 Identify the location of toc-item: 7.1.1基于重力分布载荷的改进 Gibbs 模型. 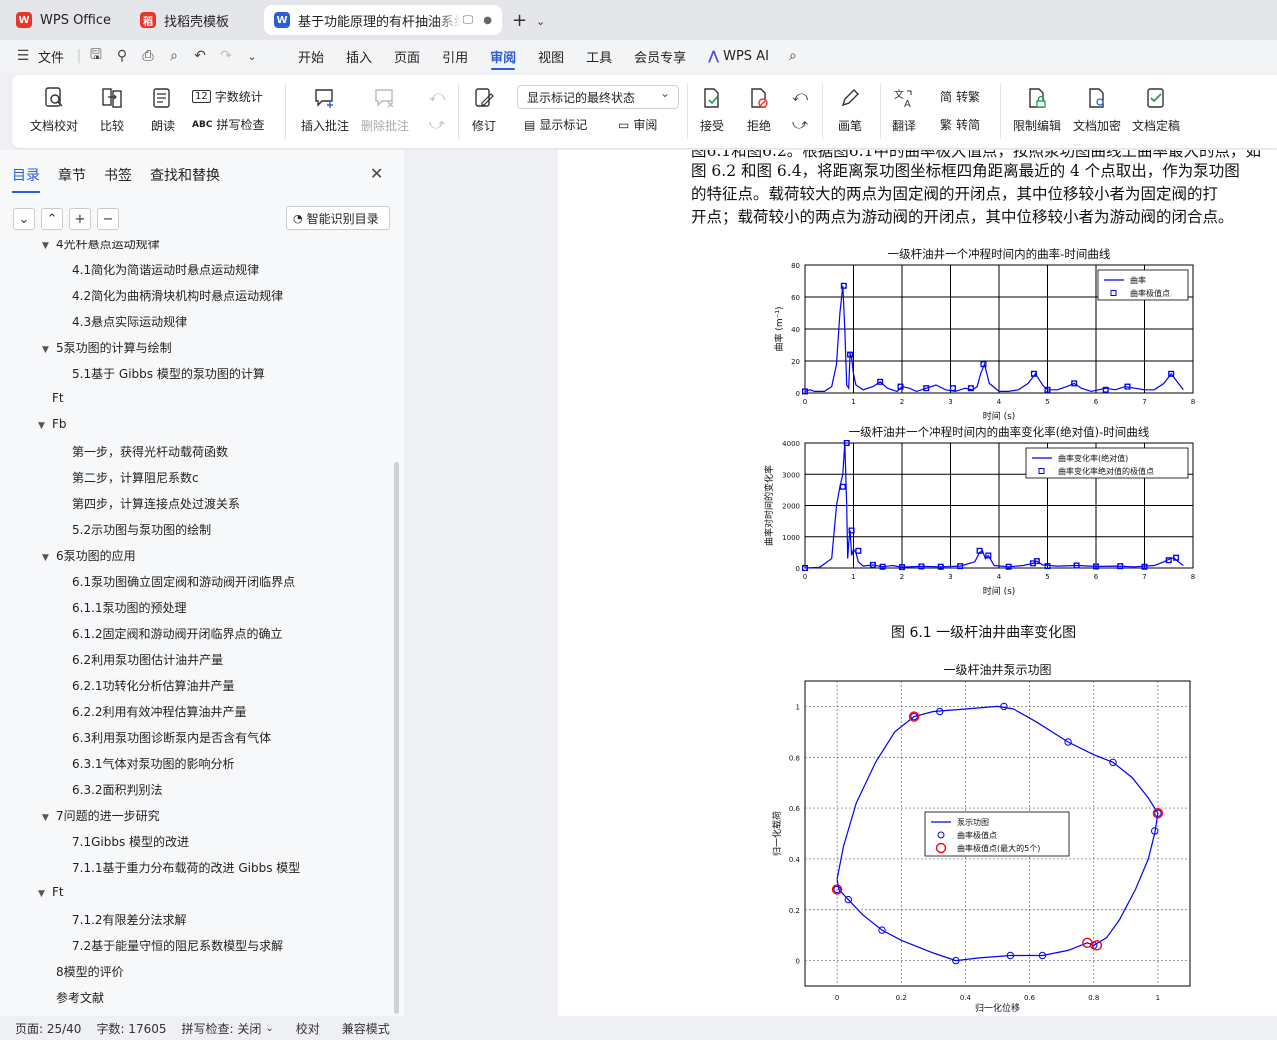
(186, 867).